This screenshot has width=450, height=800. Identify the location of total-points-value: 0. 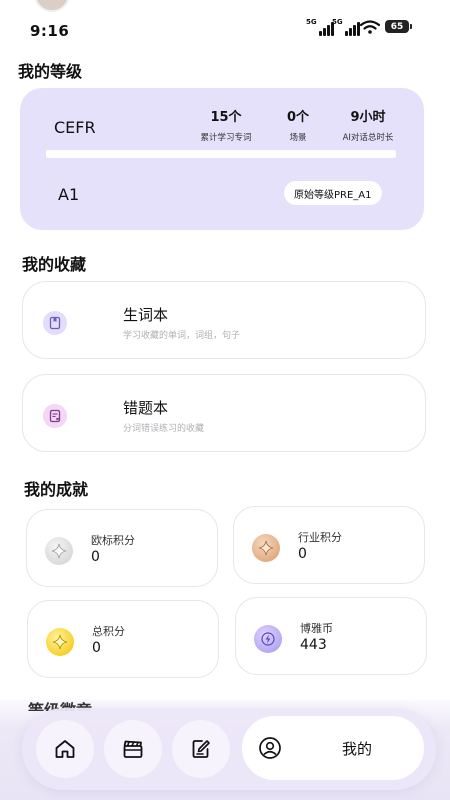
(96, 648).